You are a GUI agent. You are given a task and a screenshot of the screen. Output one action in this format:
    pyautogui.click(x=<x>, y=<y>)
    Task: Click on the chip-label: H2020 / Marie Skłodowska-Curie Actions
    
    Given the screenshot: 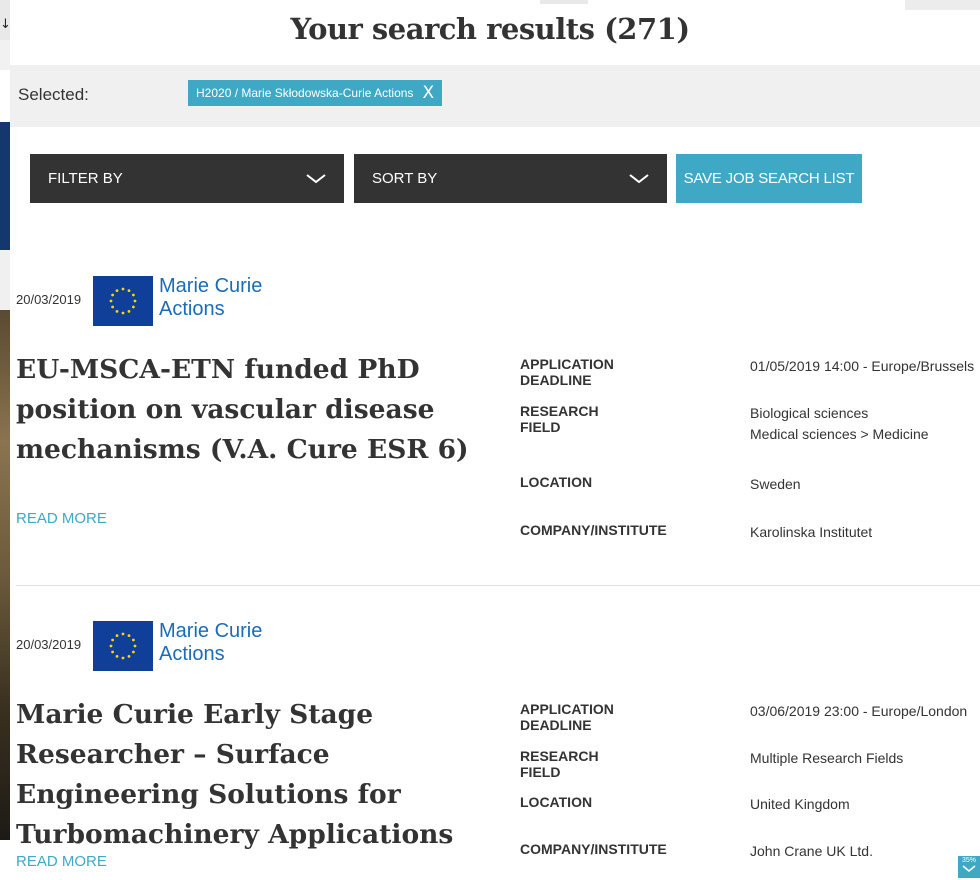 What is the action you would take?
    pyautogui.click(x=305, y=93)
    